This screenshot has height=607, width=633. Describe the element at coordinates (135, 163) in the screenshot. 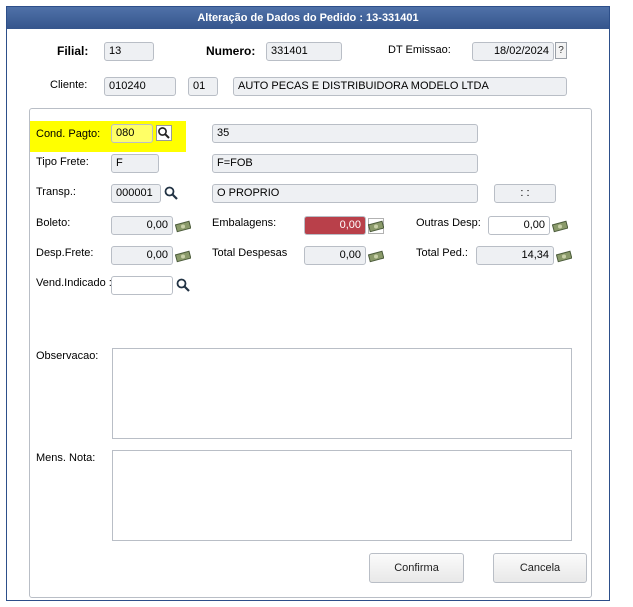

I see `tipo-frete-field: F` at that location.